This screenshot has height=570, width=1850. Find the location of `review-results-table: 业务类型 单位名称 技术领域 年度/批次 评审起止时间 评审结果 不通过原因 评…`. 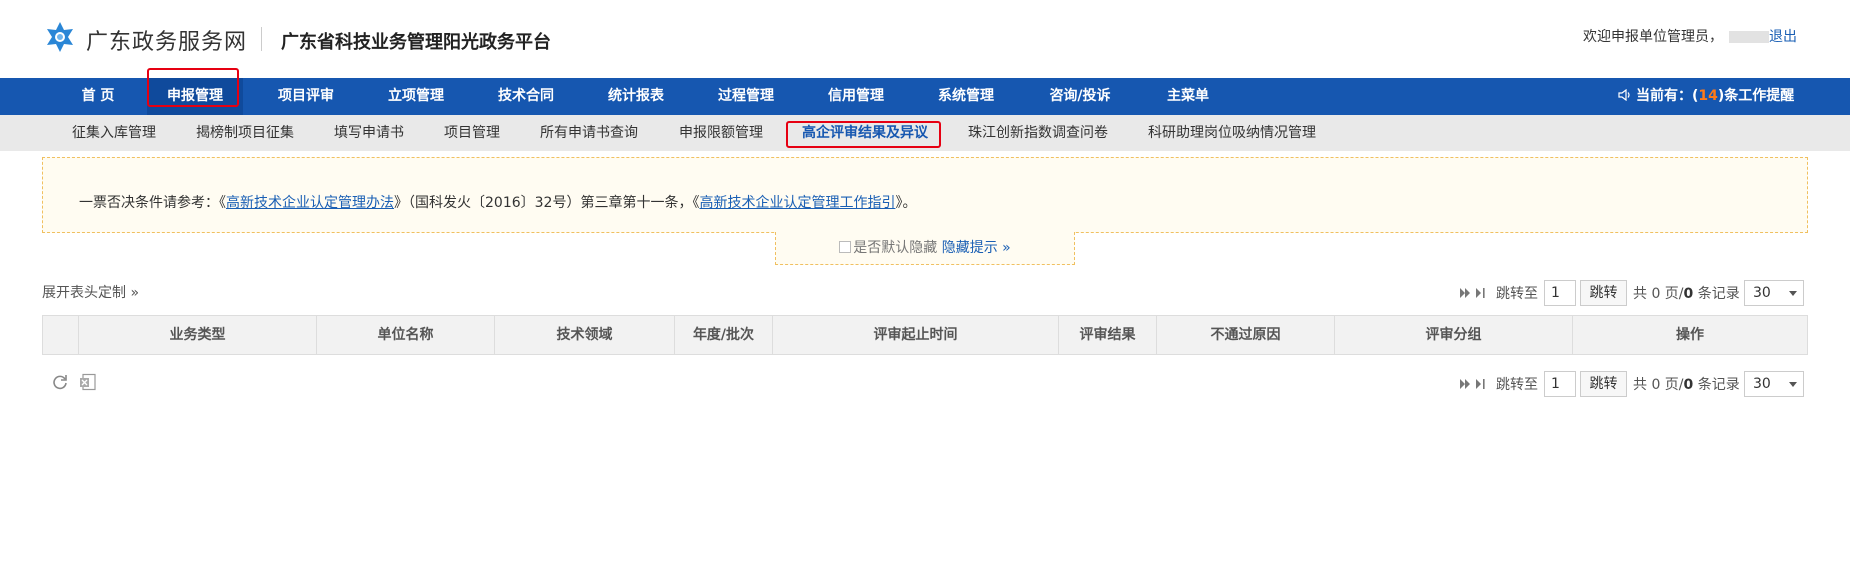

review-results-table: 业务类型 单位名称 技术领域 年度/批次 评审起止时间 评审结果 不通过原因 评… is located at coordinates (925, 335).